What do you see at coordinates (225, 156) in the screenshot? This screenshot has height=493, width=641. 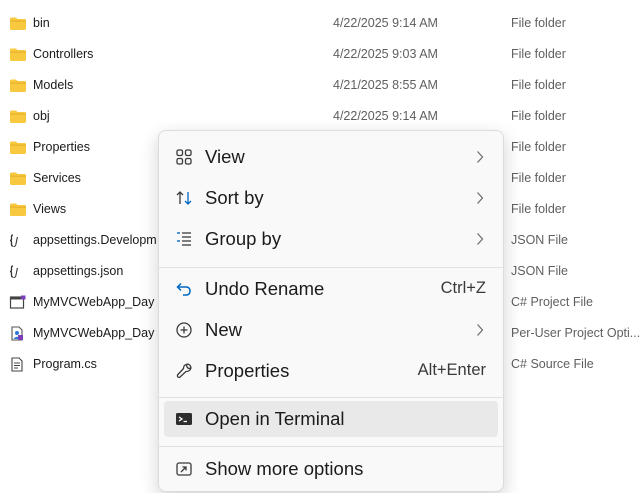 I see `menu-item-label: View` at bounding box center [225, 156].